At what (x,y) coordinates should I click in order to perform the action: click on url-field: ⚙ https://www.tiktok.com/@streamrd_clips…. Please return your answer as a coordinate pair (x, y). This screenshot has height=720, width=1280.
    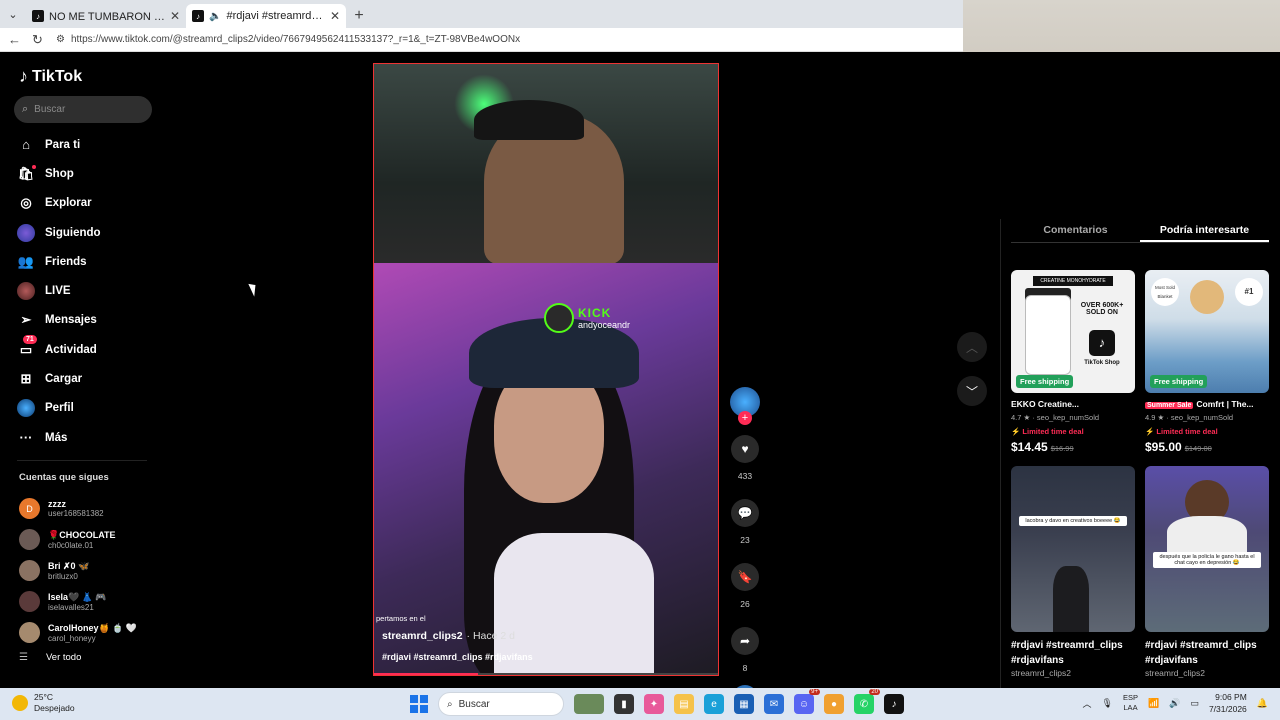
    Looking at the image, I should click on (509, 40).